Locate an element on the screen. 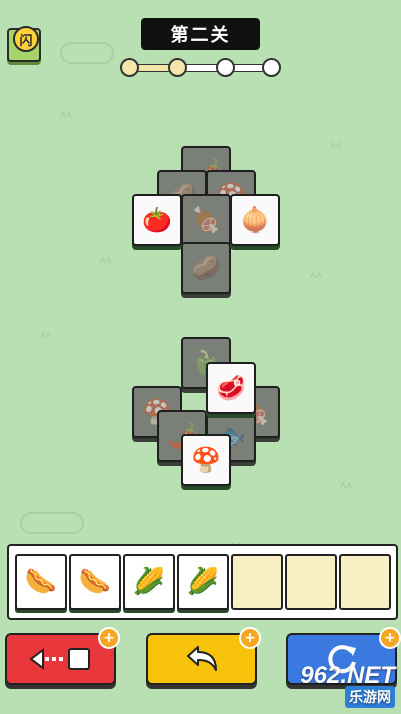 The image size is (401, 714). bottom-tile: 🍄 is located at coordinates (206, 460).